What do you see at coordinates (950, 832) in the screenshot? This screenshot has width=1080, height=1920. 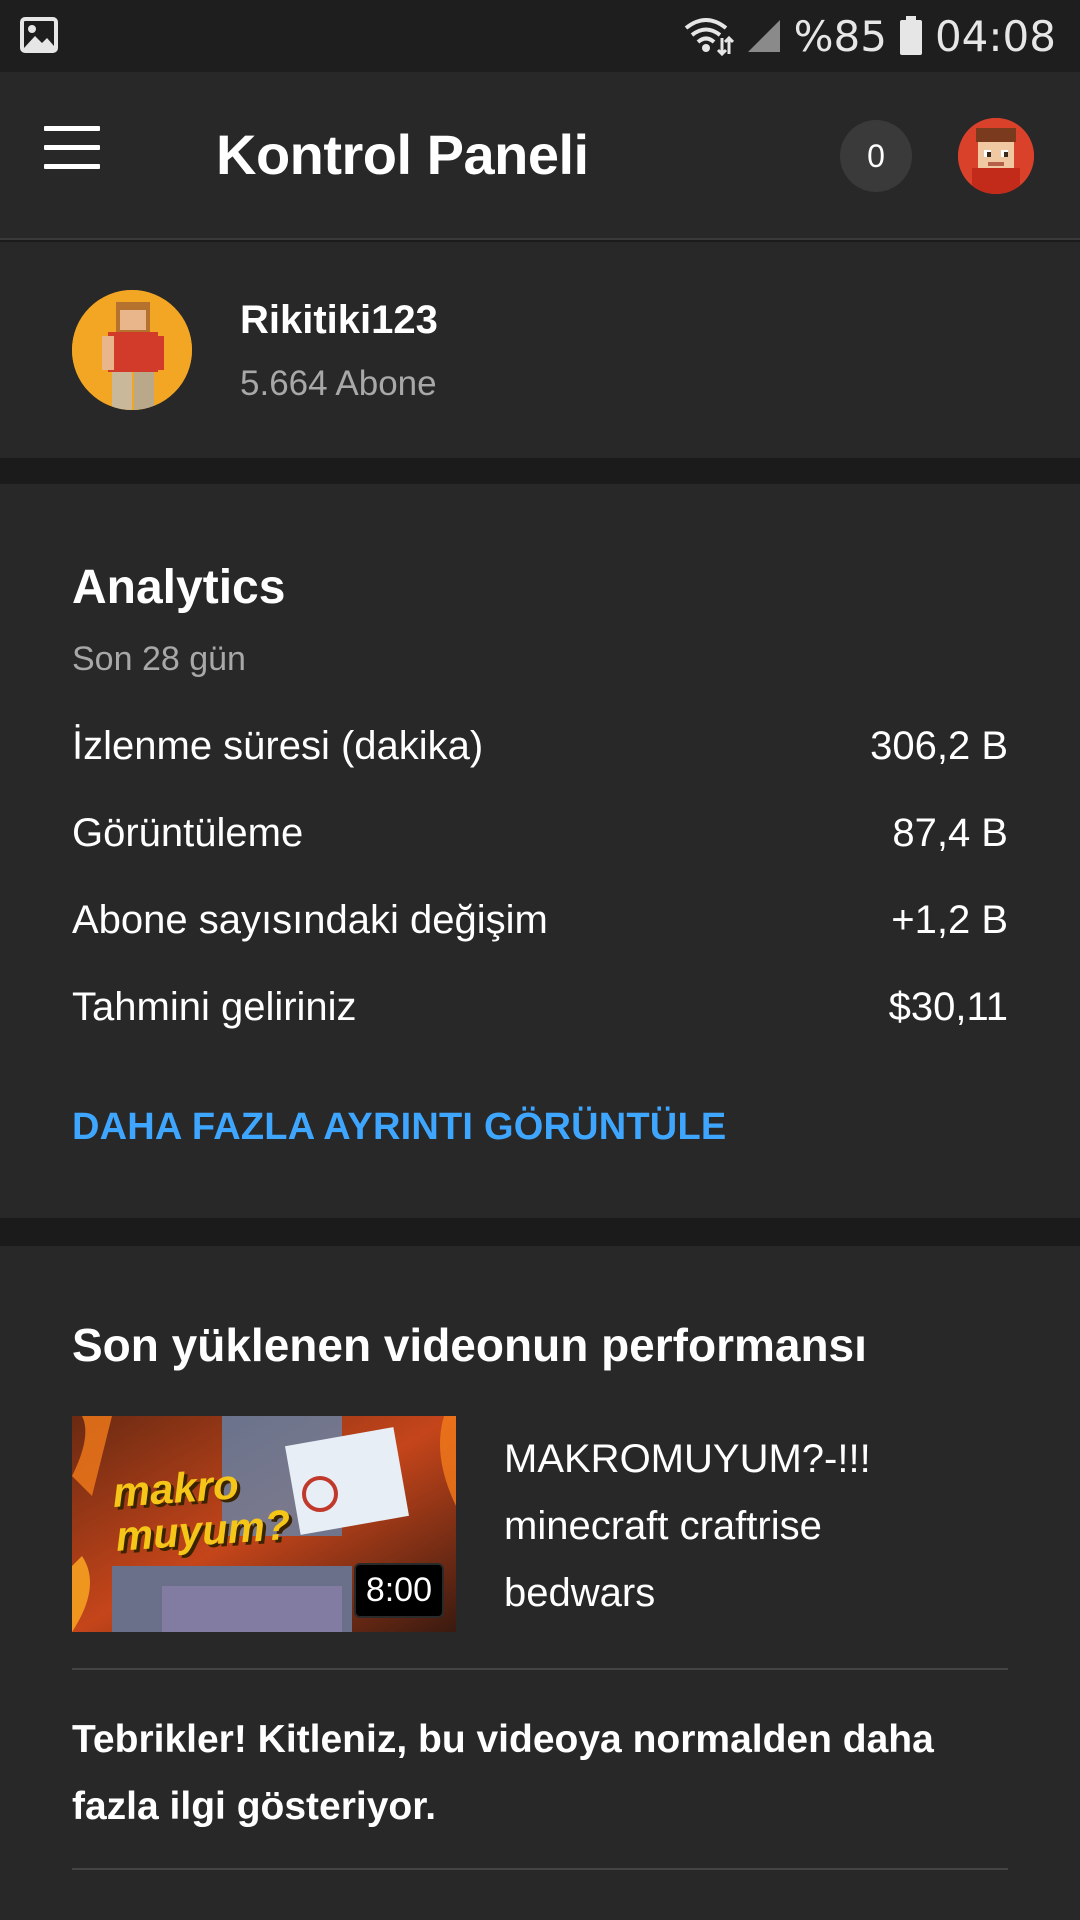 I see `metric-value: 87,4 B` at bounding box center [950, 832].